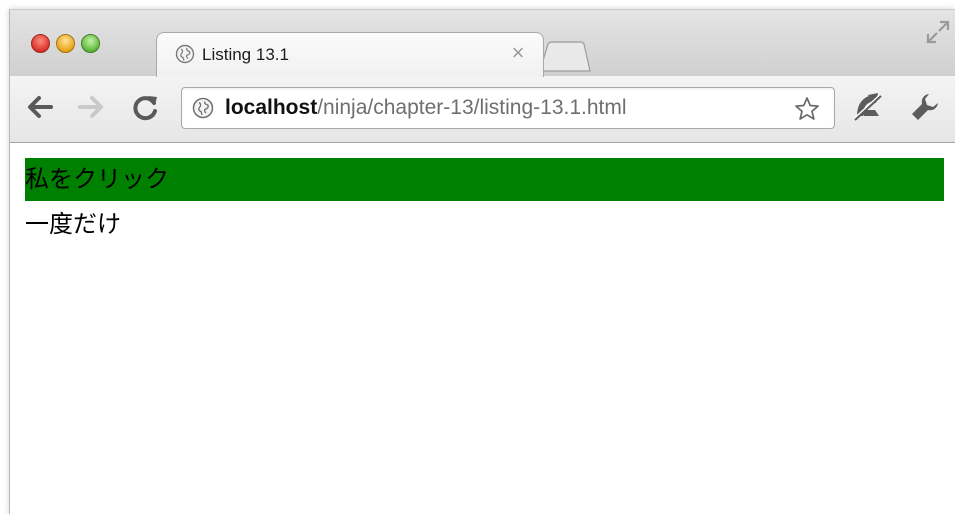 This screenshot has width=955, height=514. I want to click on tab-title: Listing 13.1, so click(245, 54).